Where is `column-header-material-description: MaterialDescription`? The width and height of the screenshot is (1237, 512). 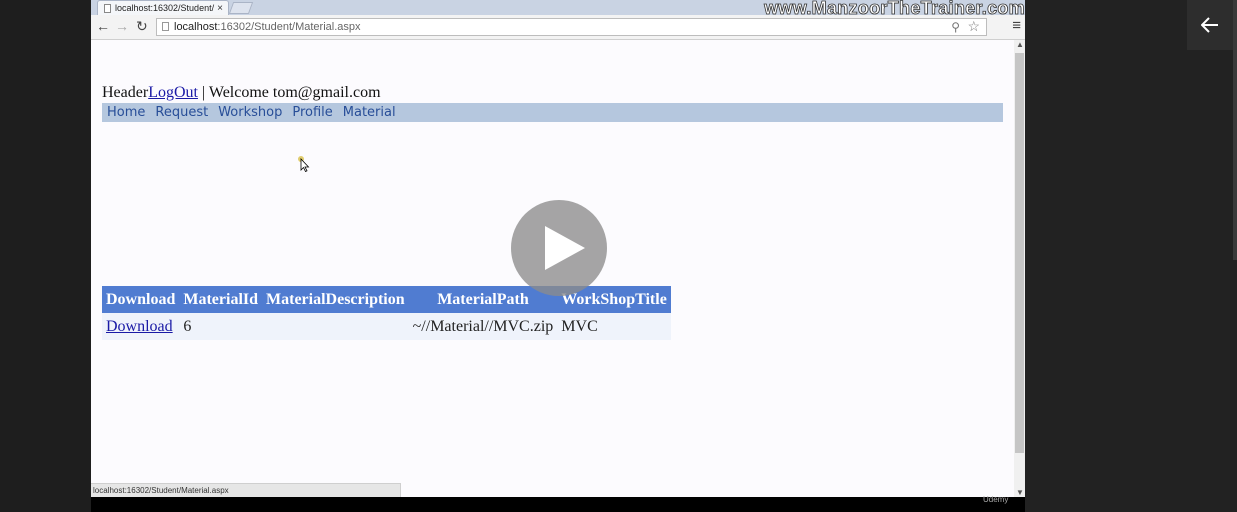 column-header-material-description: MaterialDescription is located at coordinates (335, 299).